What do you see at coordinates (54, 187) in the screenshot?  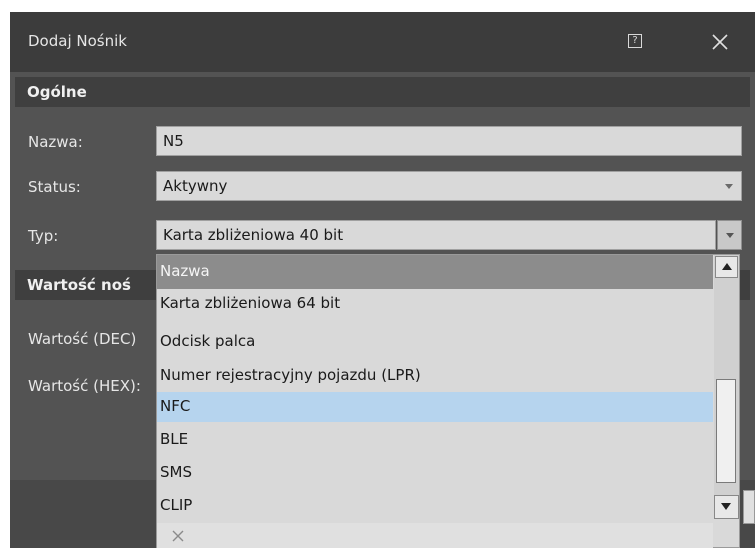 I see `status-label: Status:` at bounding box center [54, 187].